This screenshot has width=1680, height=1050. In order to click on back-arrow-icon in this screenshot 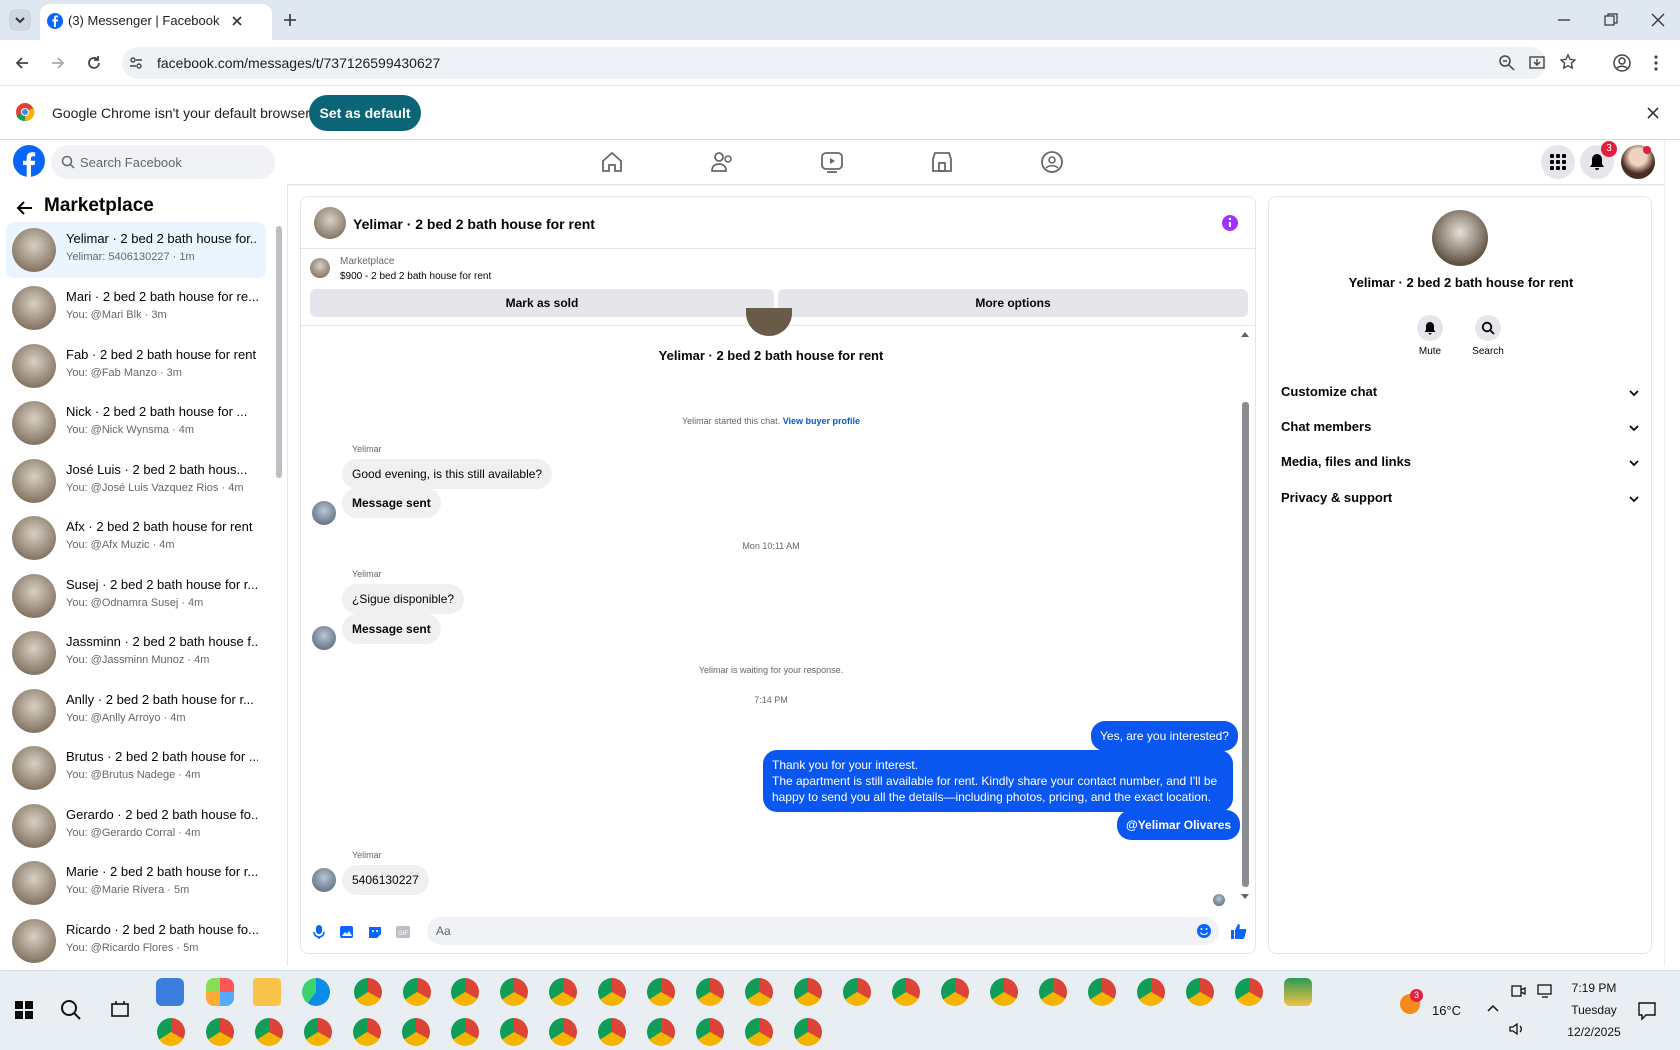, I will do `click(25, 208)`.